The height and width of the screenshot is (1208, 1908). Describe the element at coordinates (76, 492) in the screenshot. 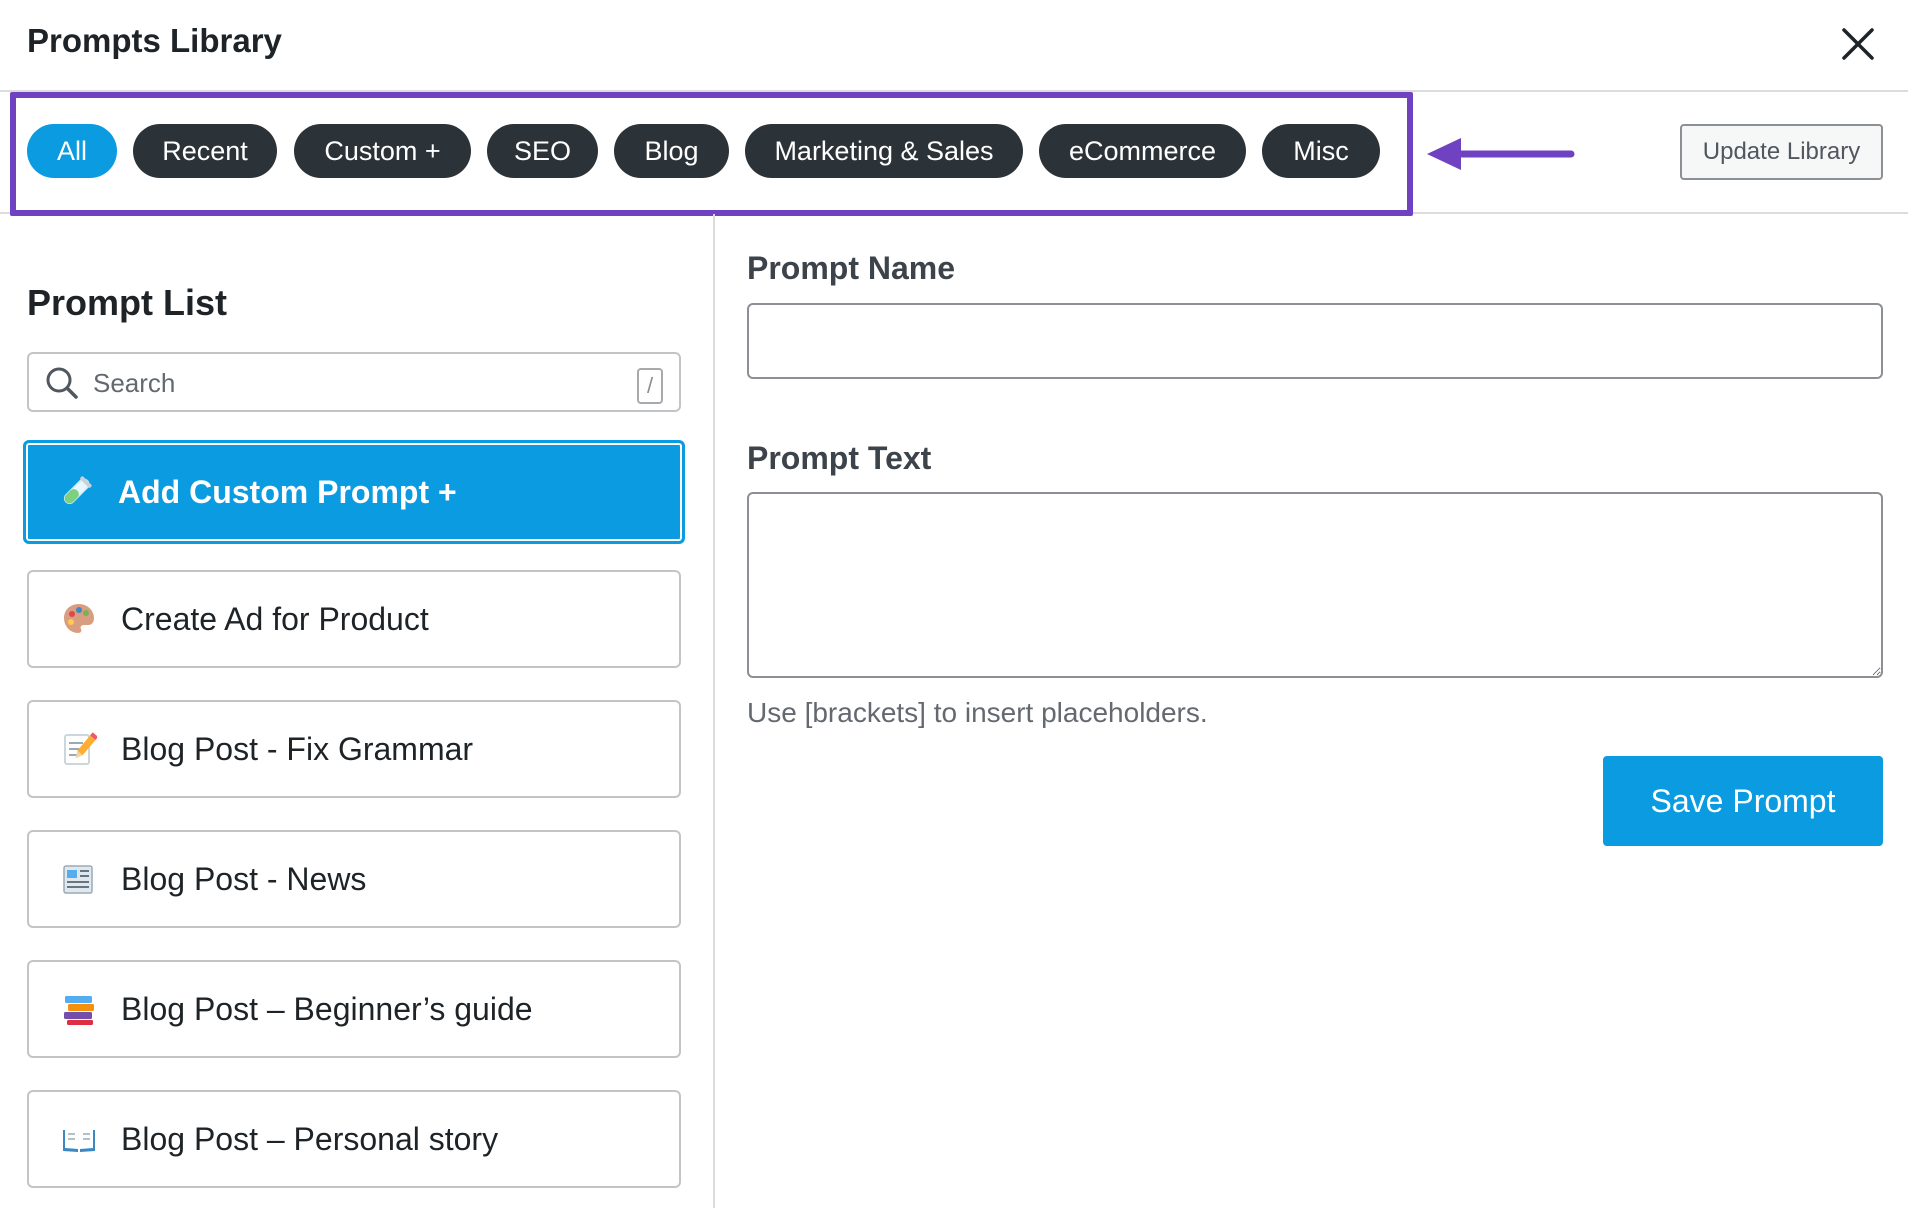

I see `test-tube-icon` at that location.